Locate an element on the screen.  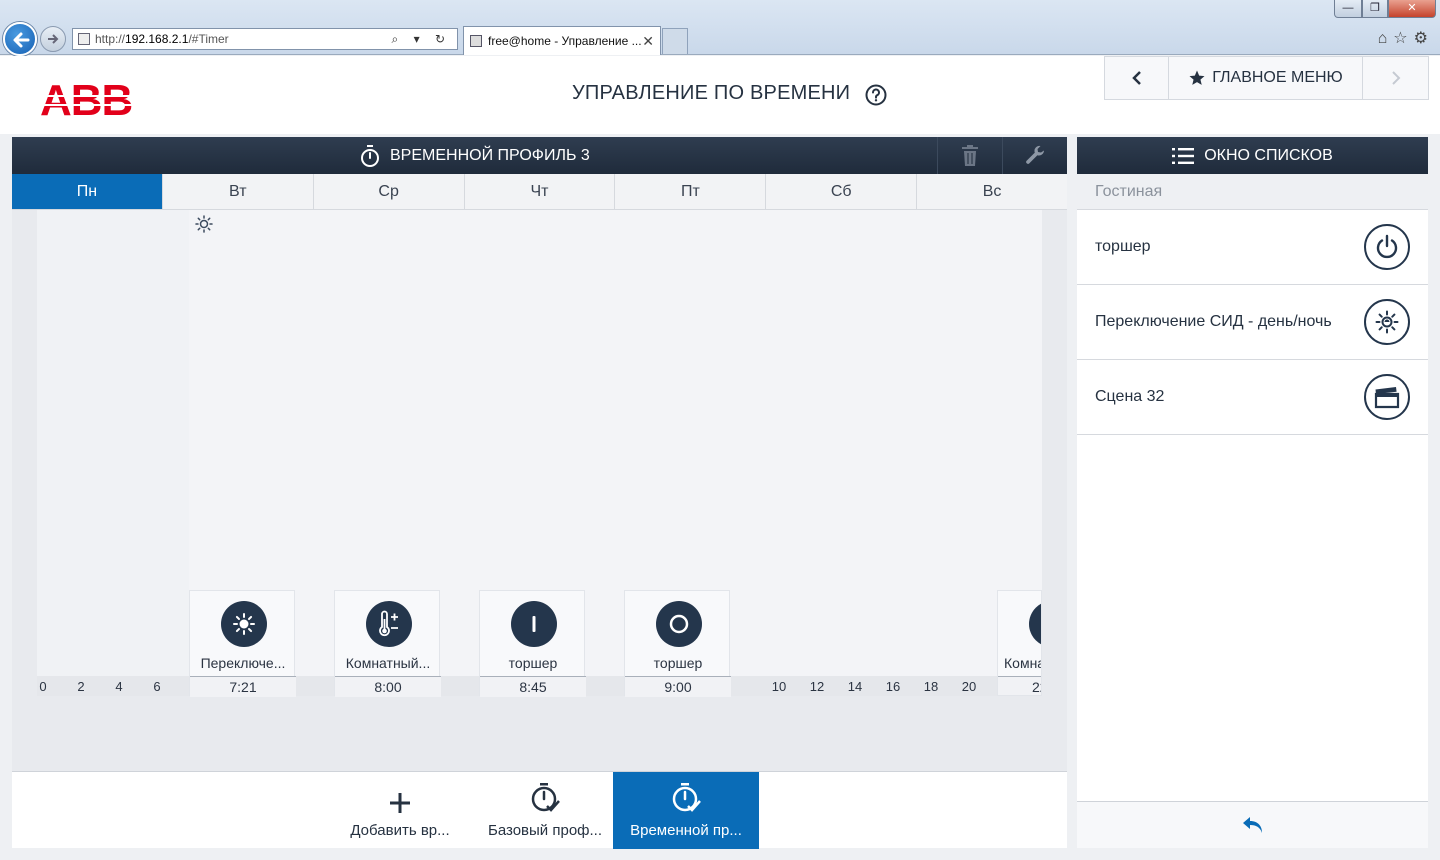
browser-back-button is located at coordinates (20, 39).